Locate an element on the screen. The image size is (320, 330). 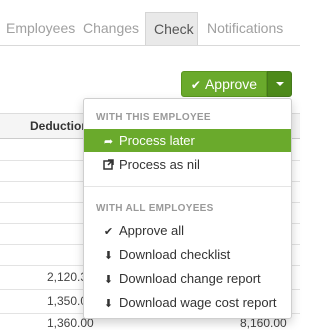
chevron-down-icon is located at coordinates (280, 84).